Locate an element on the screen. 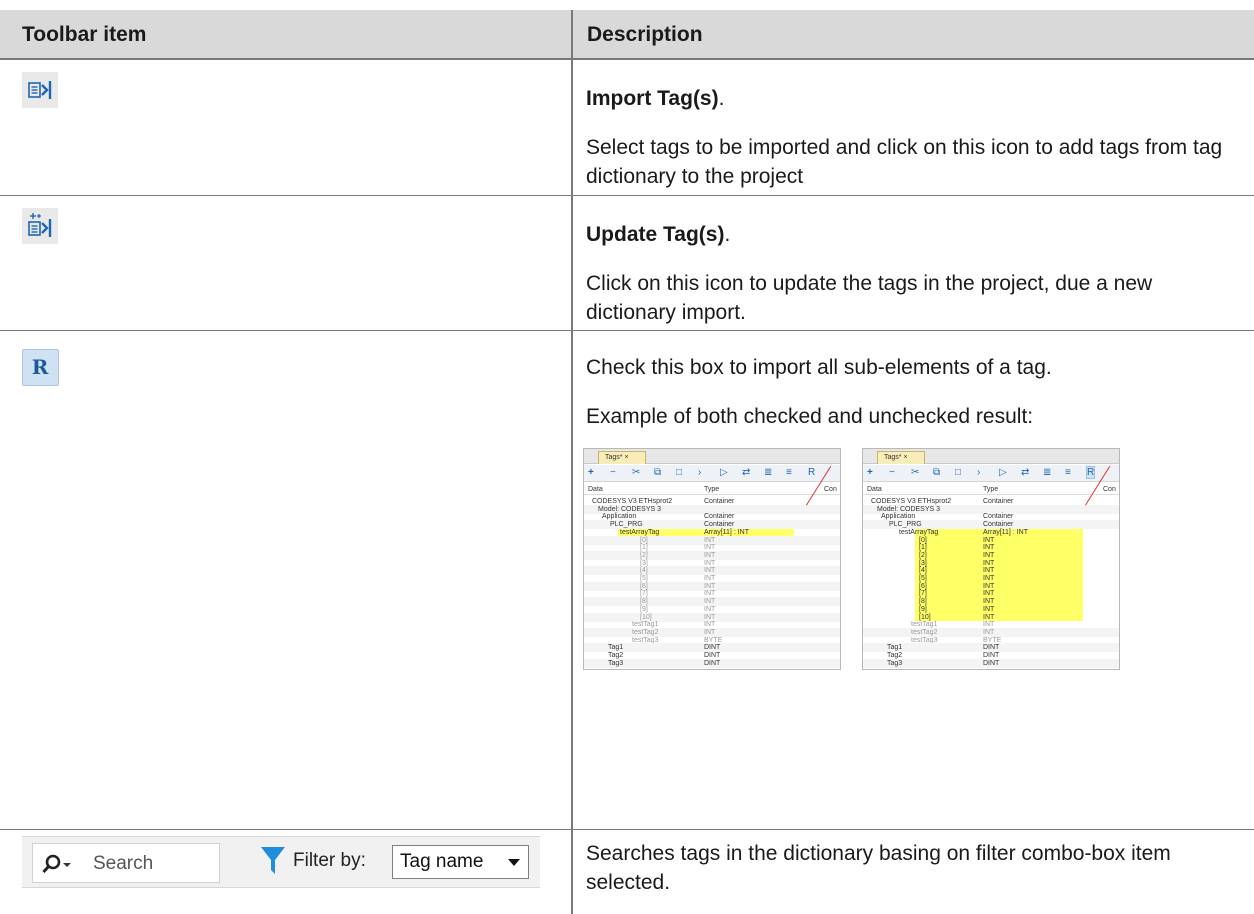  recursive-letter: R is located at coordinates (40, 367).